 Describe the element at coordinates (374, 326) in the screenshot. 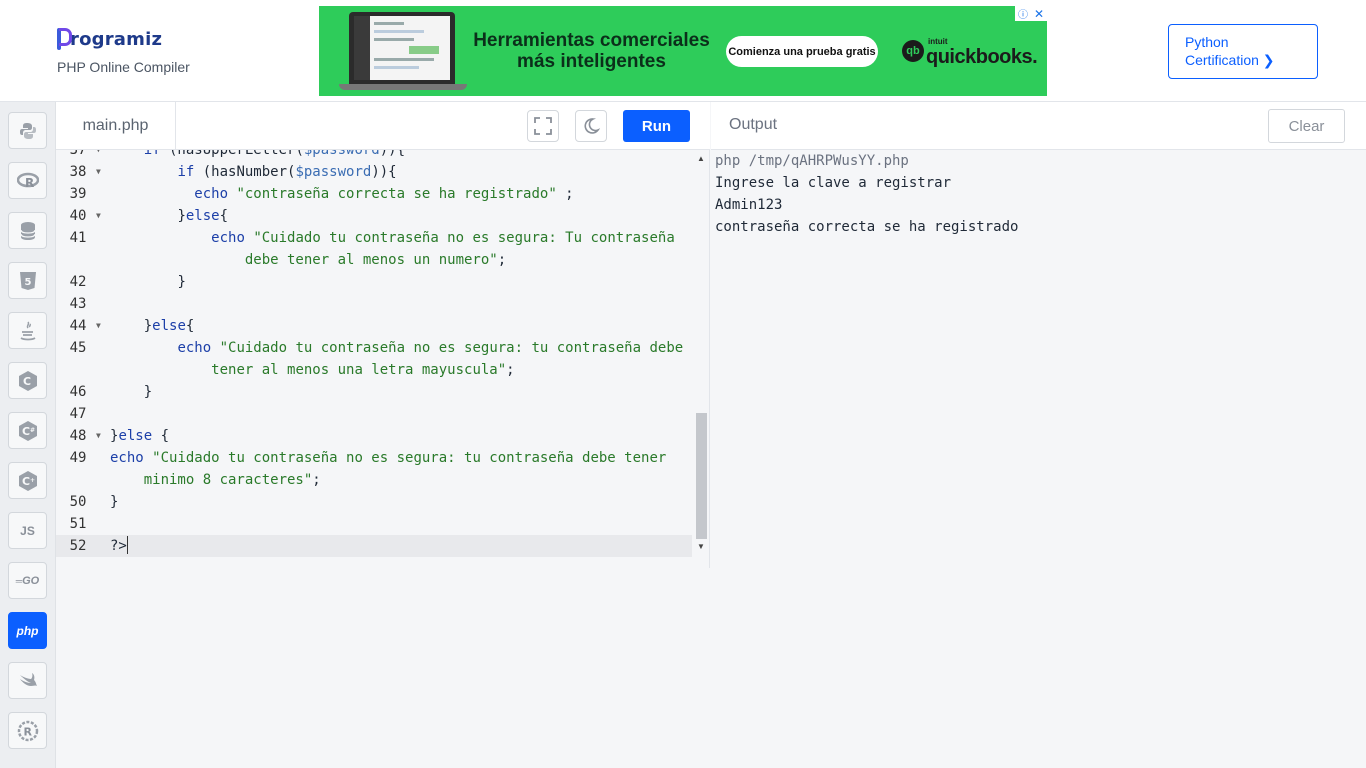

I see `code-line: 44 ▼ }else{` at that location.